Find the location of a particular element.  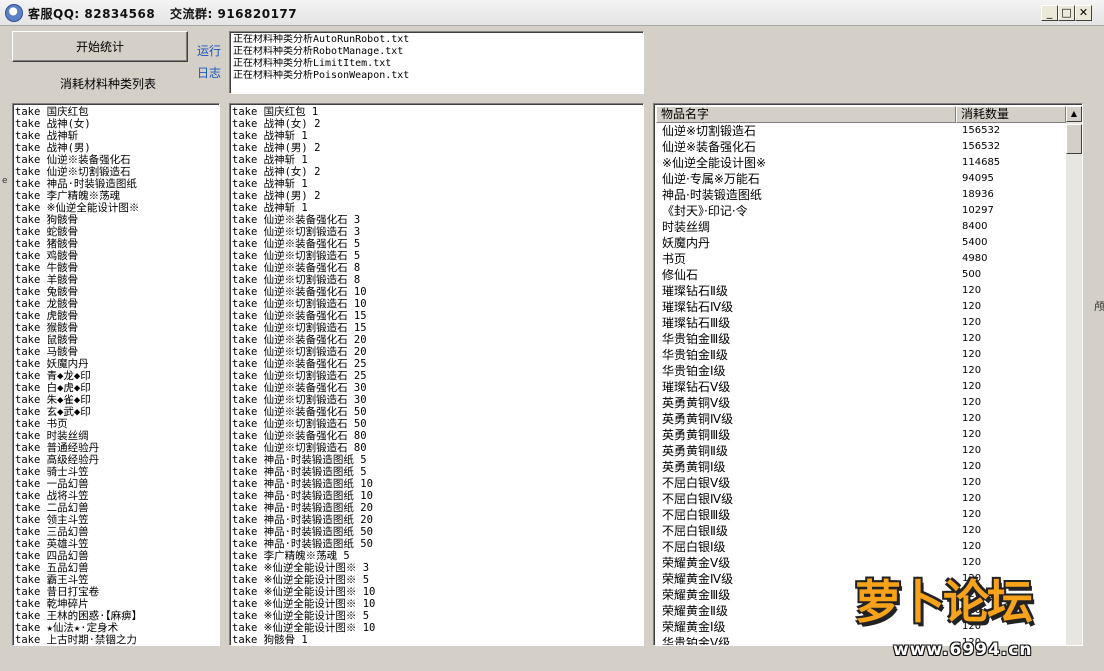

list-item: take 仙逆※切割锻造石 3 is located at coordinates (436, 232).